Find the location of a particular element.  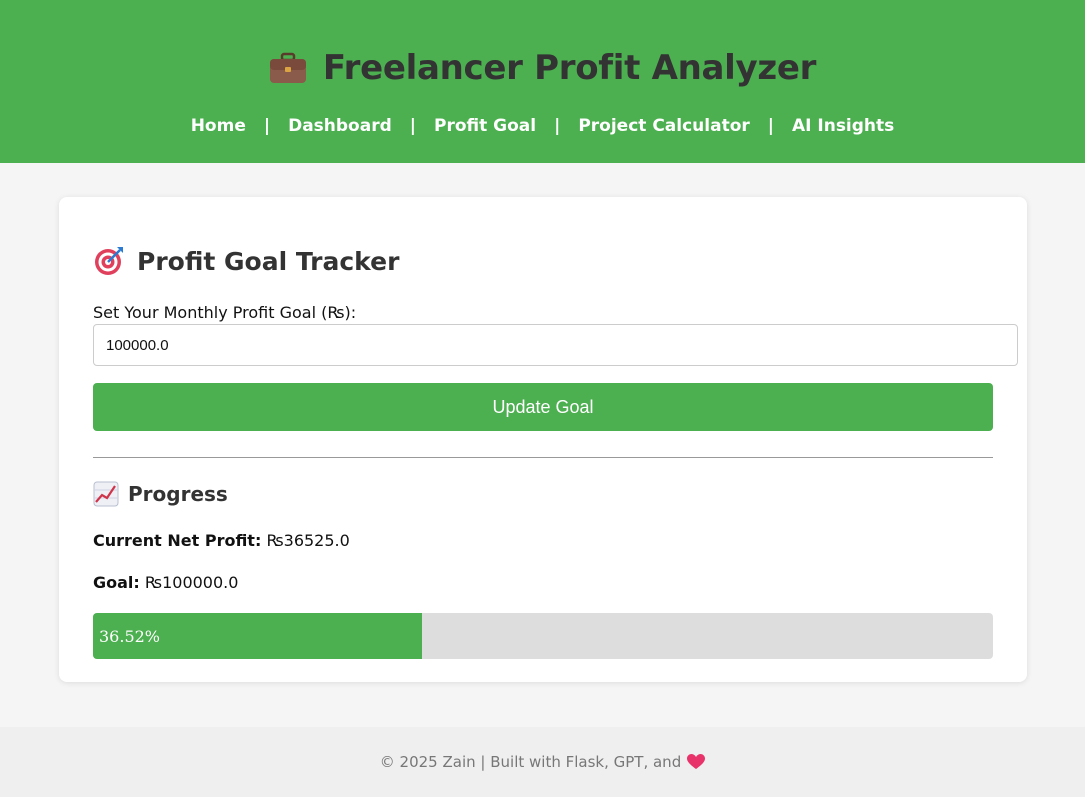

goal-input is located at coordinates (555, 345).